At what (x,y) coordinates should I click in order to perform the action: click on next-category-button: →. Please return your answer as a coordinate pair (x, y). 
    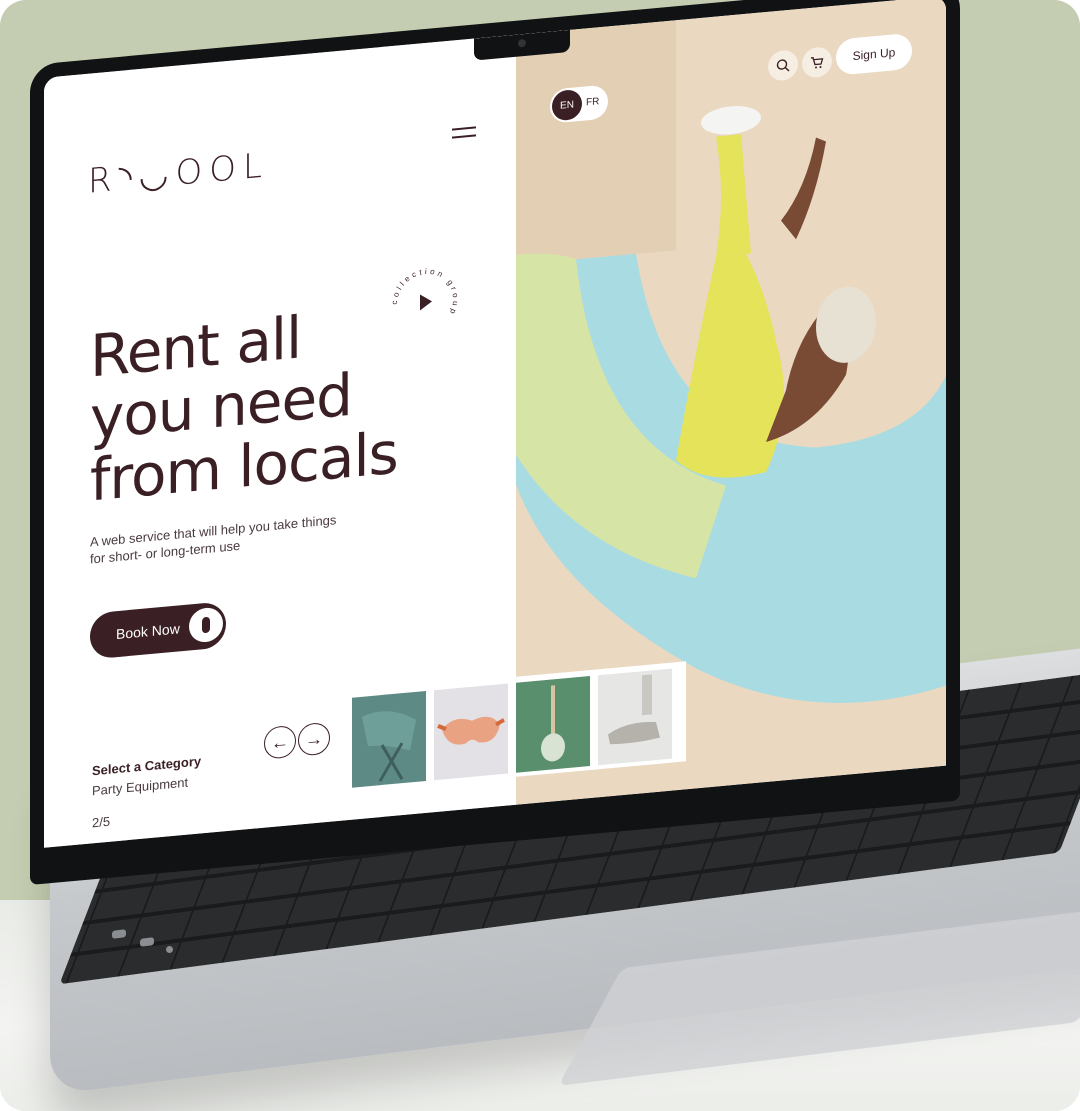
    Looking at the image, I should click on (314, 739).